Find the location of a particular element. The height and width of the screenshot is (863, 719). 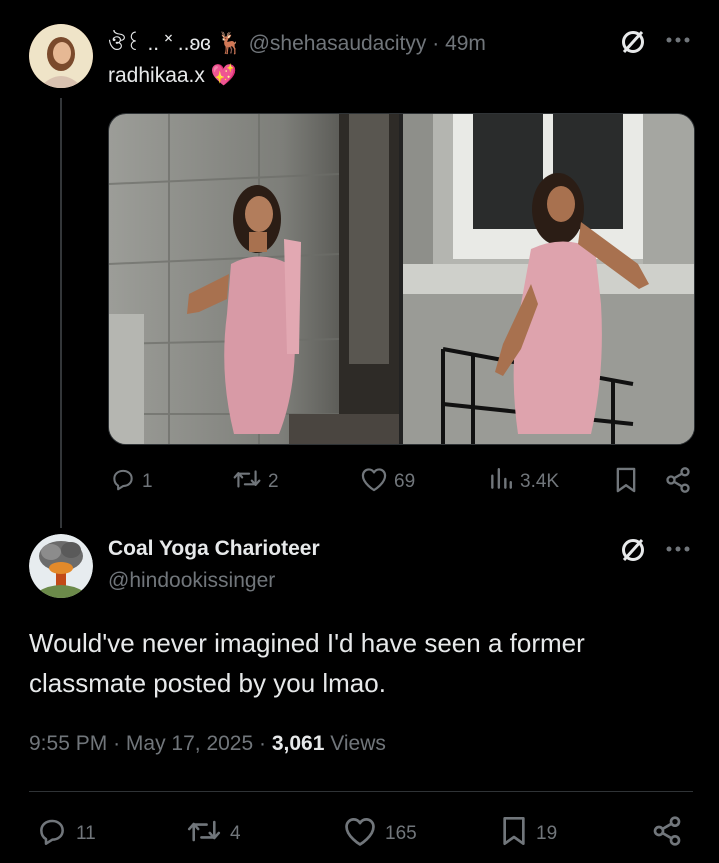

views-button: 3.4K is located at coordinates (523, 482).